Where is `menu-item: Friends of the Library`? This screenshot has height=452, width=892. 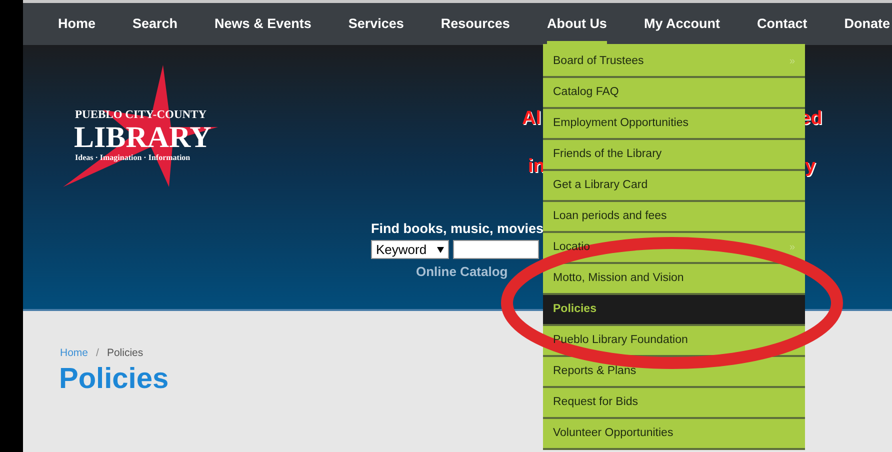 menu-item: Friends of the Library is located at coordinates (674, 155).